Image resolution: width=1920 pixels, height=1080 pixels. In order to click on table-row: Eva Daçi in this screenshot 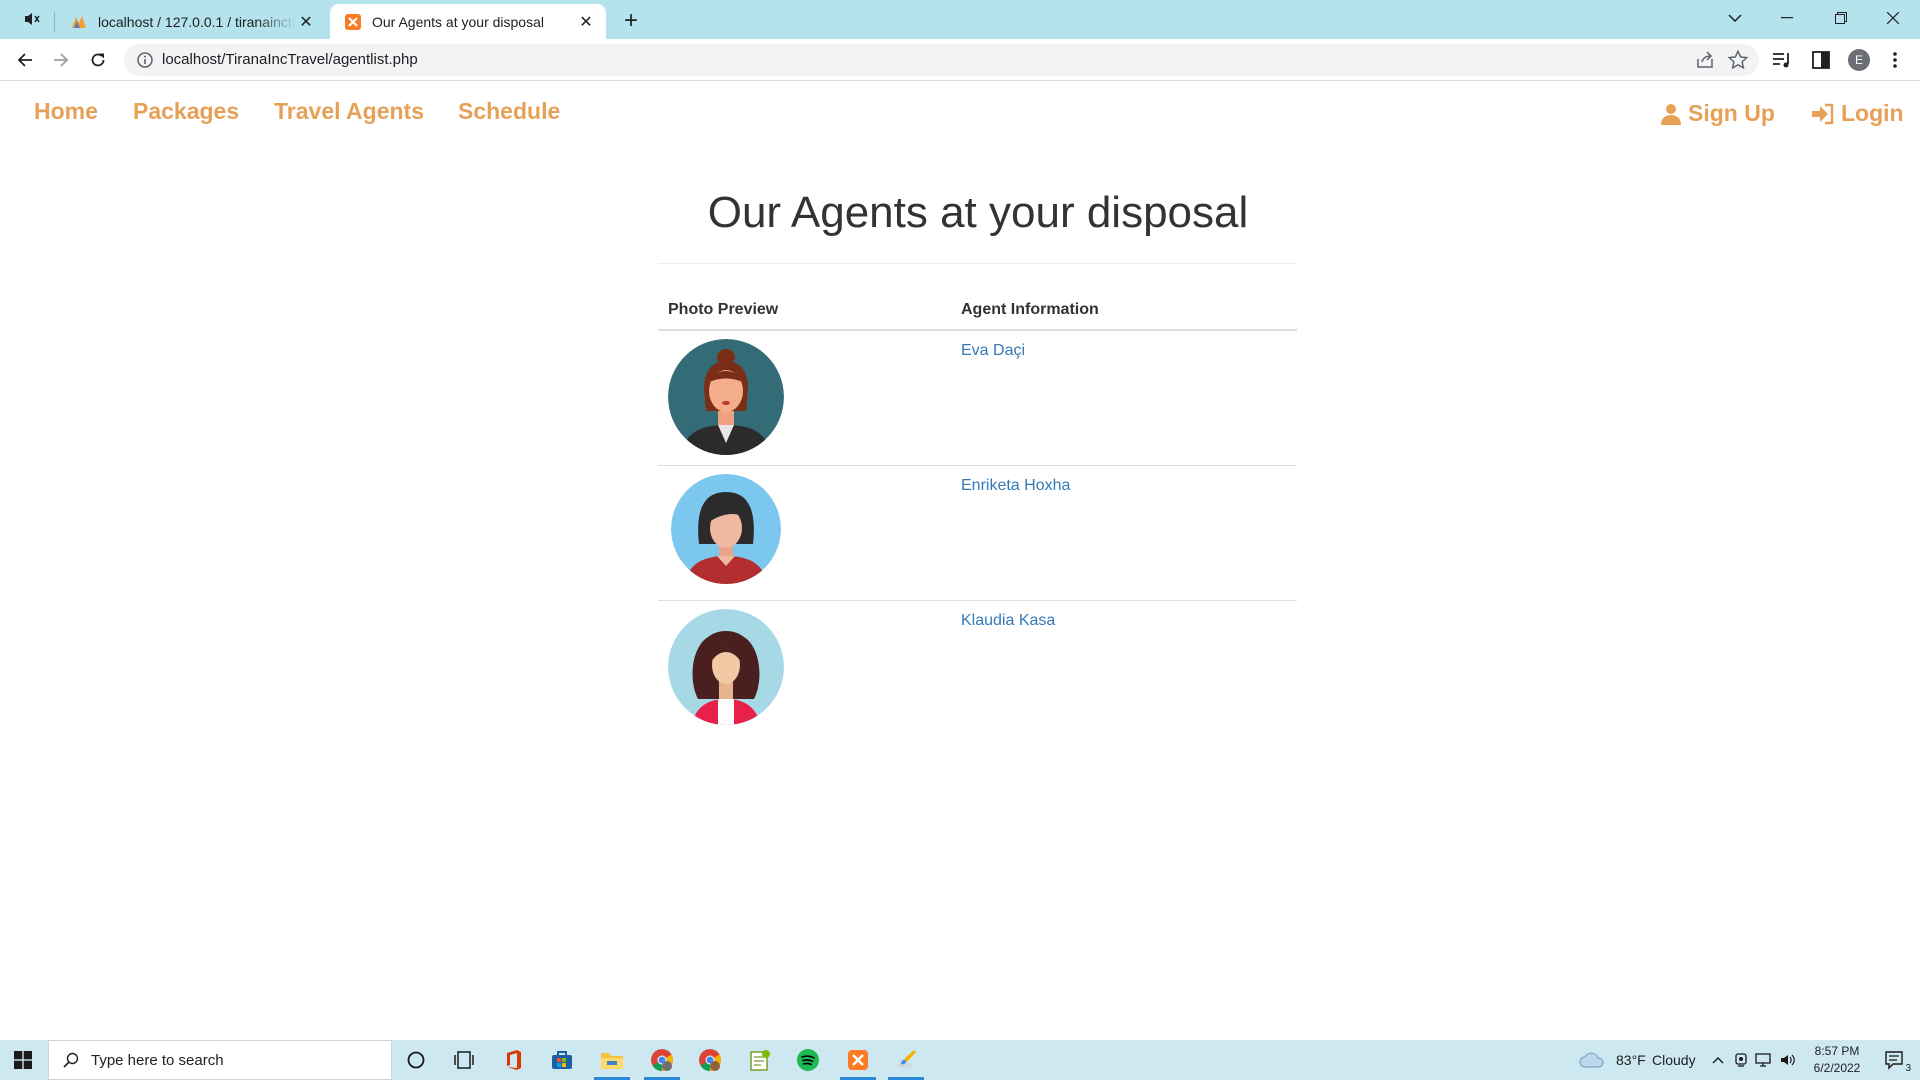, I will do `click(977, 397)`.